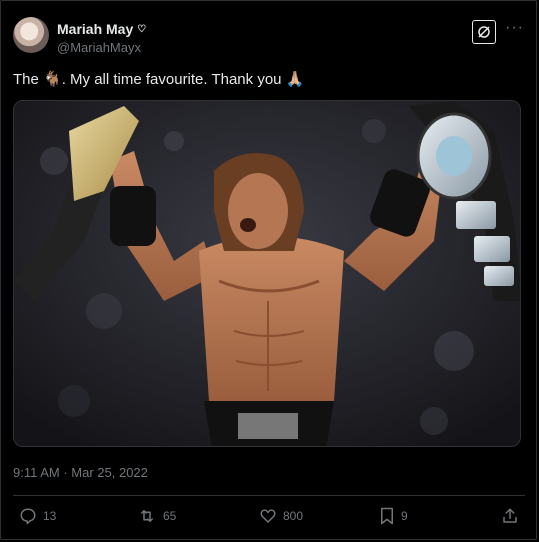  I want to click on author-display-name: Mariah May, so click(95, 29).